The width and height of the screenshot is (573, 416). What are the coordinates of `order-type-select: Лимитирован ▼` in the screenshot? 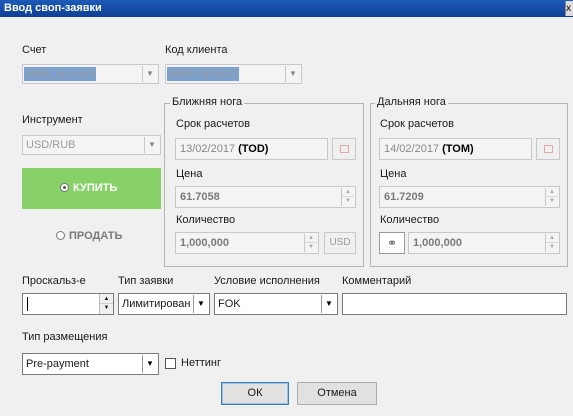 It's located at (164, 304).